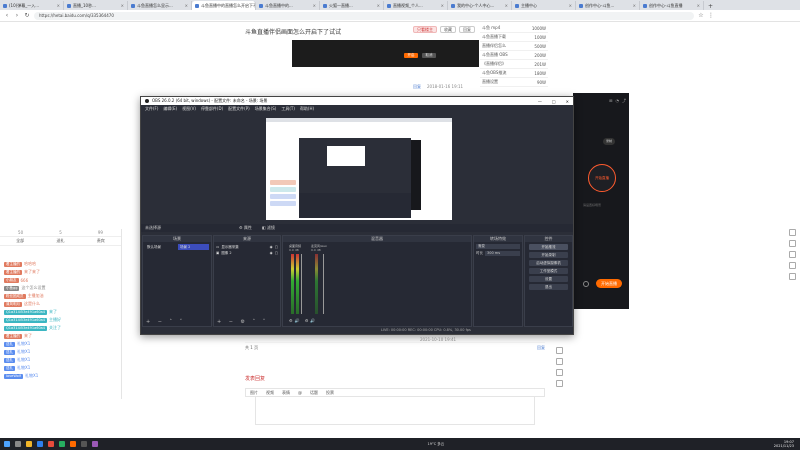  What do you see at coordinates (160, 5) in the screenshot?
I see `browser-tab: 斗鱼直播怎么显示... ×` at bounding box center [160, 5].